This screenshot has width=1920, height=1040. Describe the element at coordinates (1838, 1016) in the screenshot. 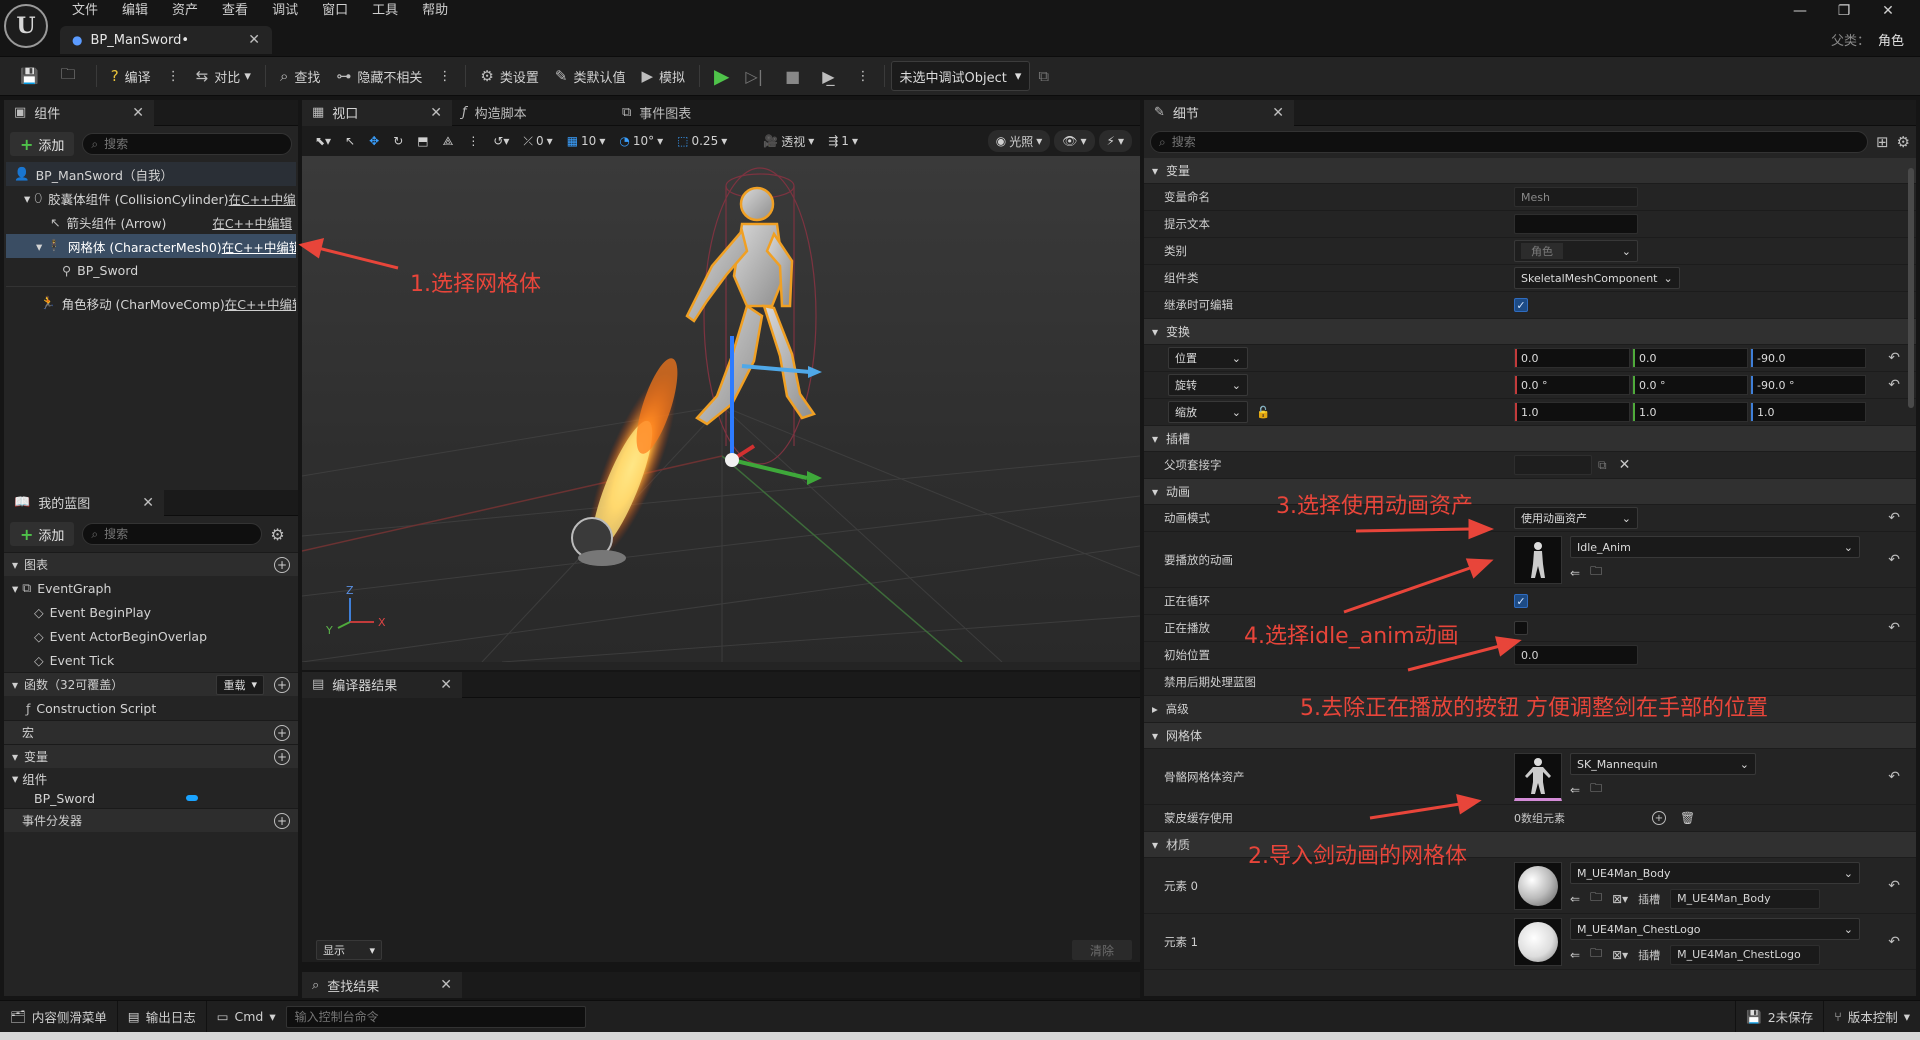

I see `source-control-icon: ⑂` at that location.